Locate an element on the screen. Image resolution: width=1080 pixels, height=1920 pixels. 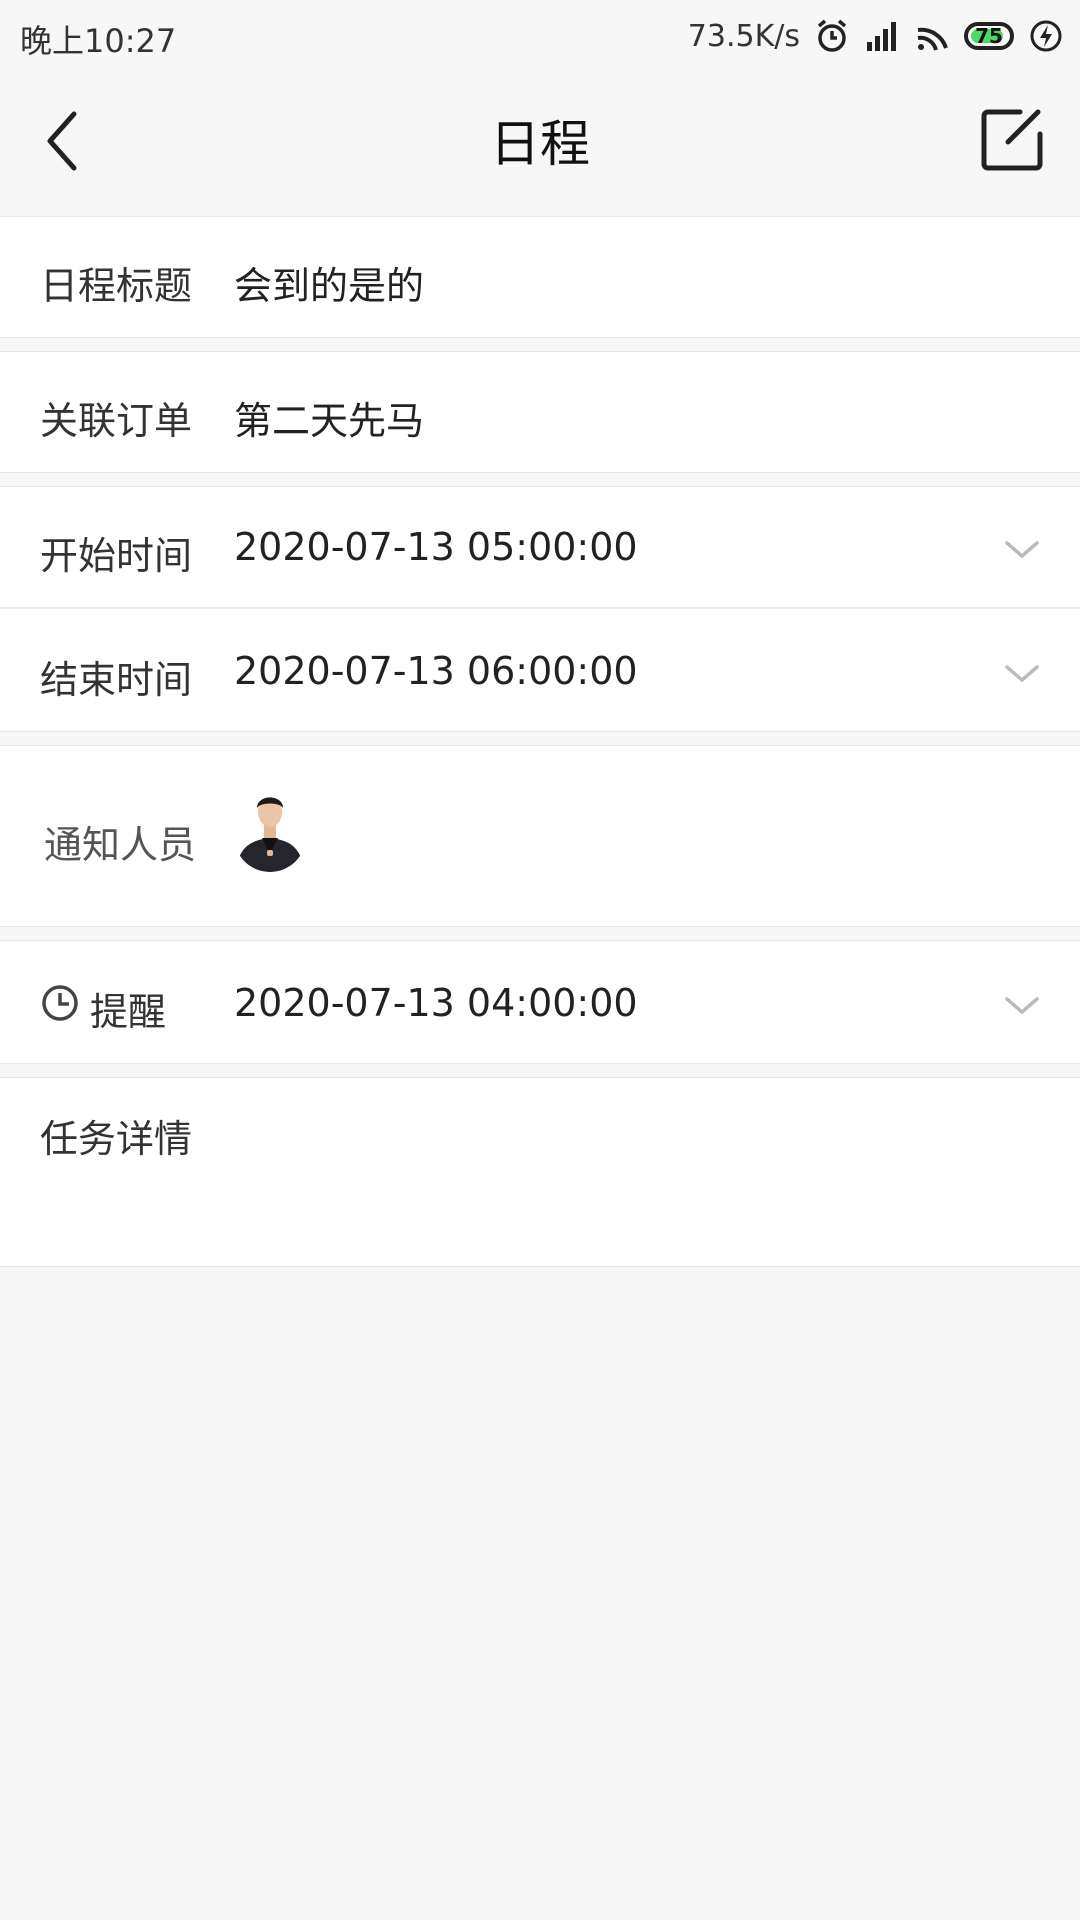
start-time-label: 开始时间 is located at coordinates (116, 556).